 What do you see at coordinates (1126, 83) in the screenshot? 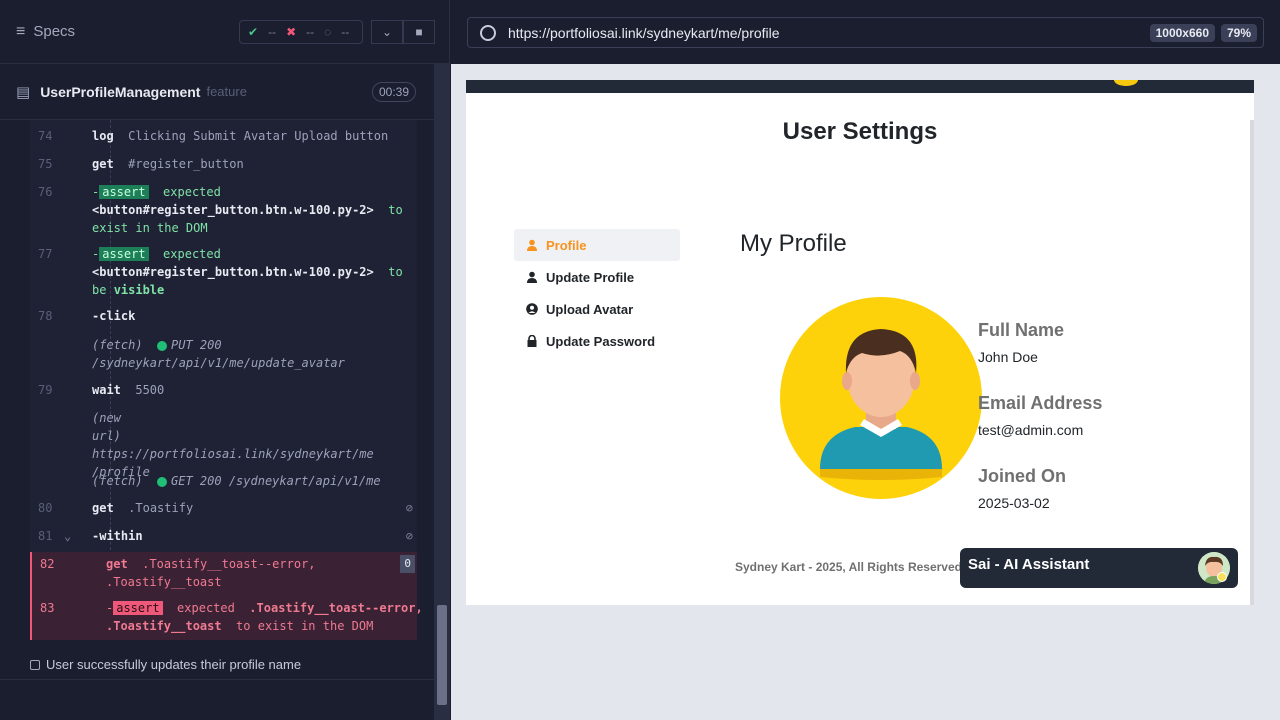
I see `logo-icon` at bounding box center [1126, 83].